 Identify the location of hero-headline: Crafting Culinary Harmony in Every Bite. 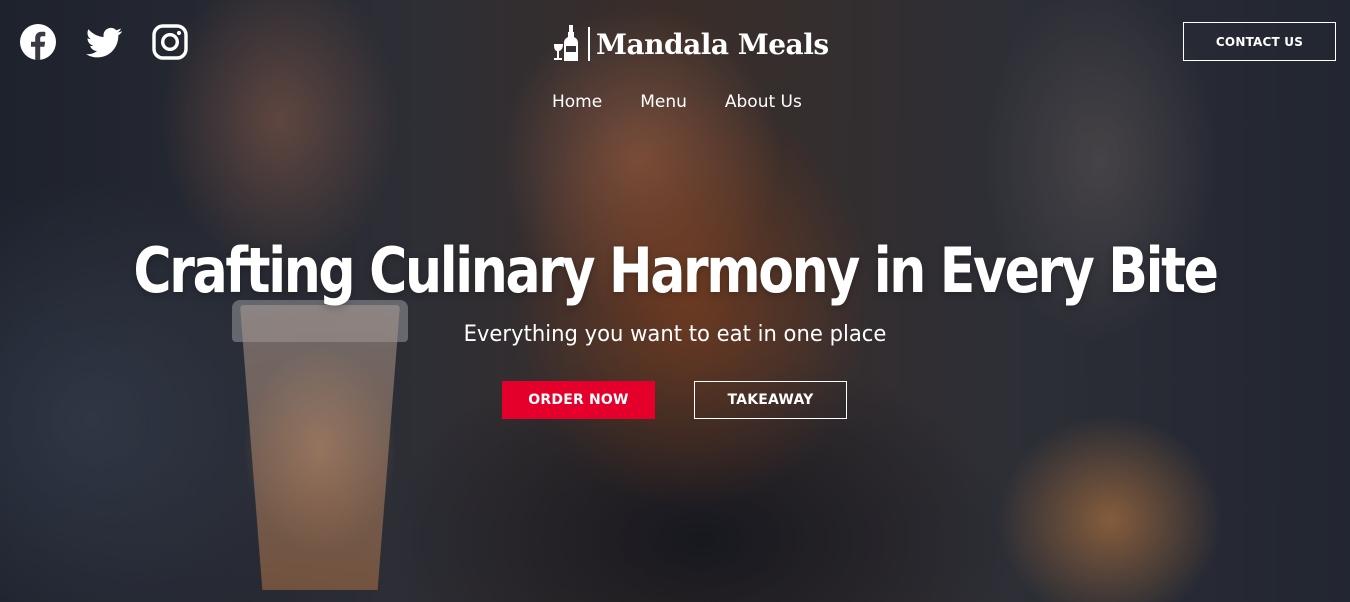
(676, 270).